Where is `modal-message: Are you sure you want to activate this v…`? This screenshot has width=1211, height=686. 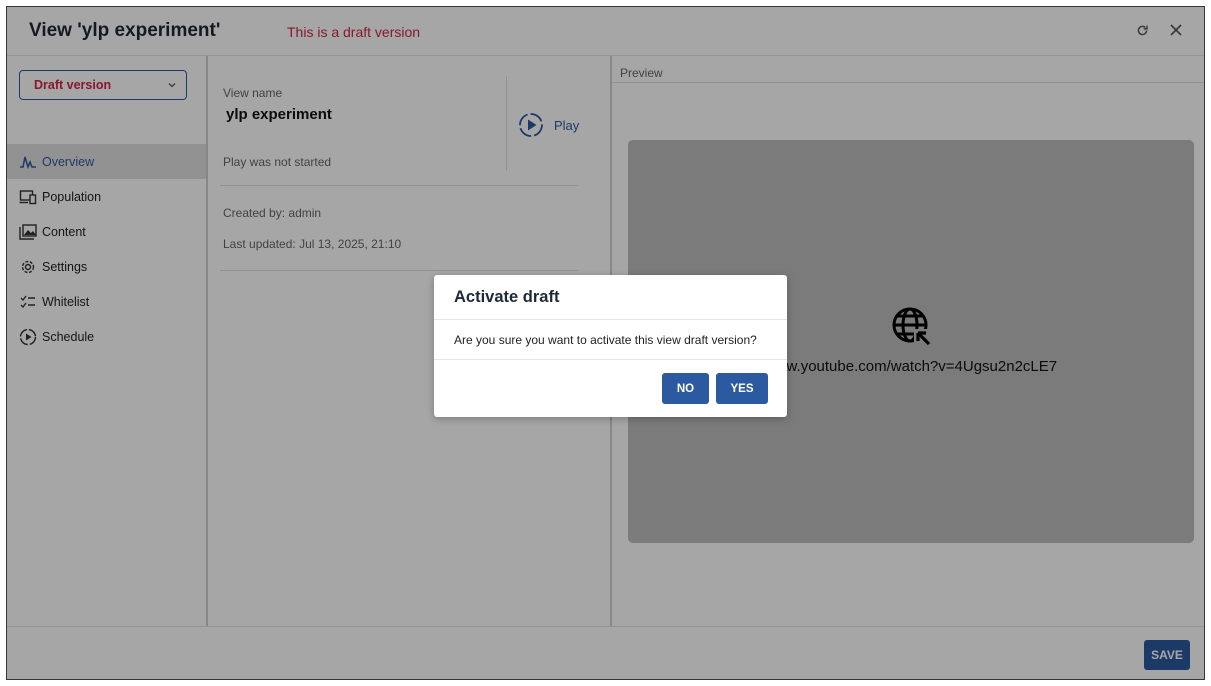
modal-message: Are you sure you want to activate this v… is located at coordinates (605, 340).